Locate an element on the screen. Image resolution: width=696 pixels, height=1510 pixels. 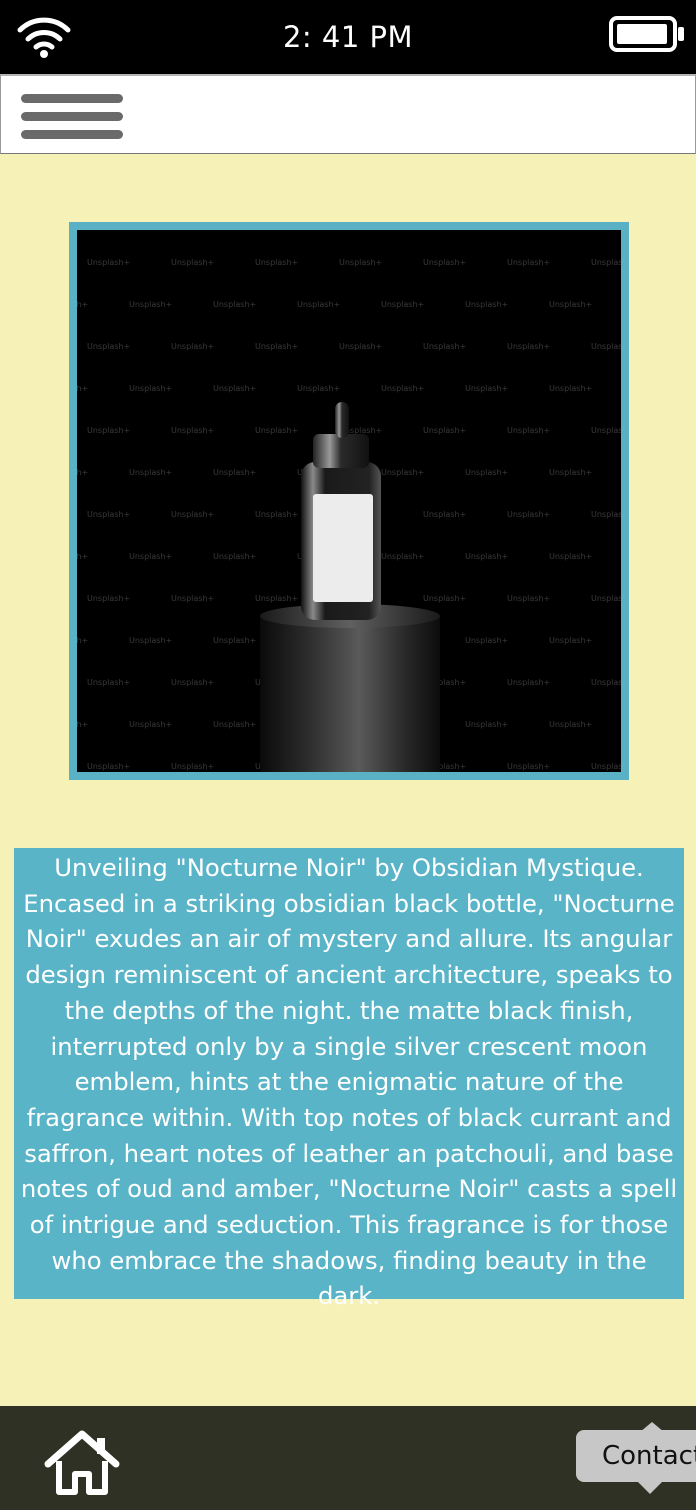
top-nav-bar is located at coordinates (348, 114).